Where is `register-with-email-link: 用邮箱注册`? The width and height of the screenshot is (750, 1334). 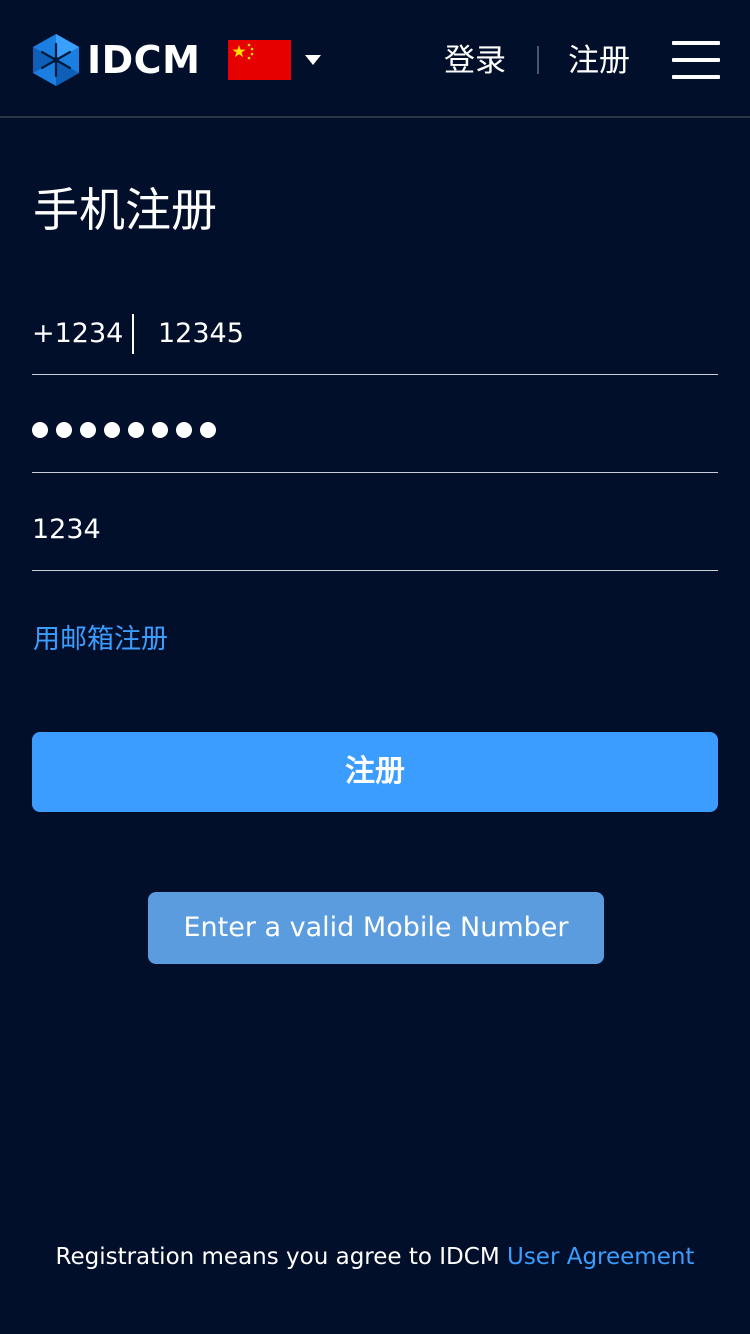
register-with-email-link: 用邮箱注册 is located at coordinates (100, 640).